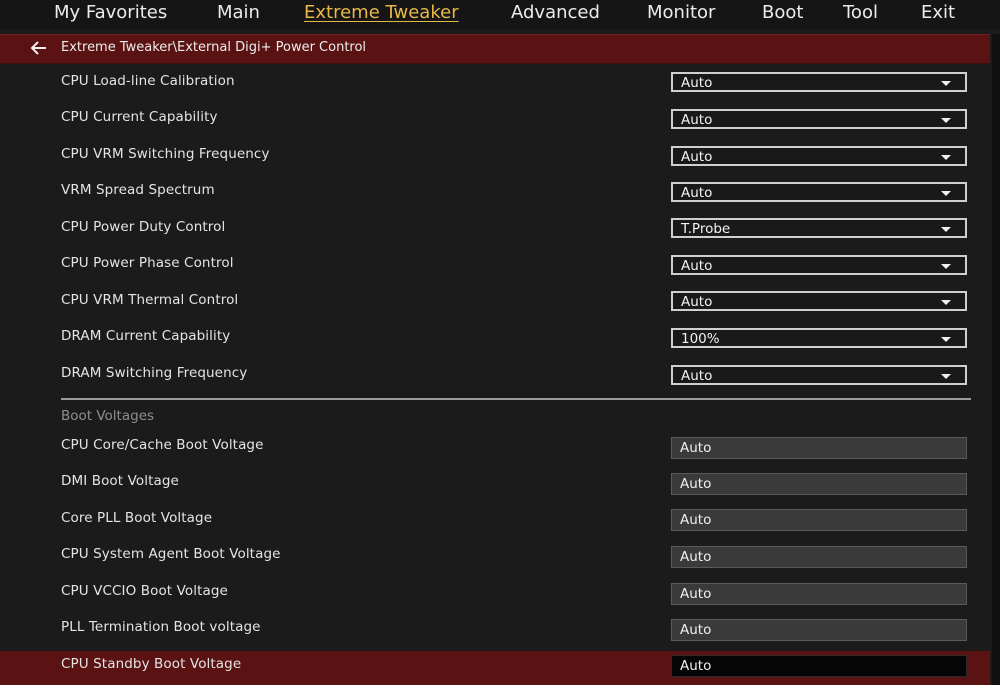 This screenshot has height=685, width=1000. What do you see at coordinates (495, 520) in the screenshot?
I see `setting-row-core-pll-boot-voltage: Core PLL Boot Voltage Auto` at bounding box center [495, 520].